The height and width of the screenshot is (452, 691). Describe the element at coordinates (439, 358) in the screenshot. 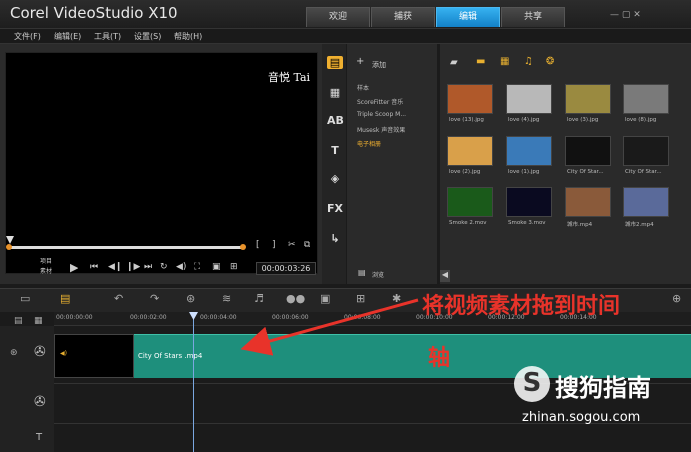

I see `annotation-text-line2: 轴` at that location.